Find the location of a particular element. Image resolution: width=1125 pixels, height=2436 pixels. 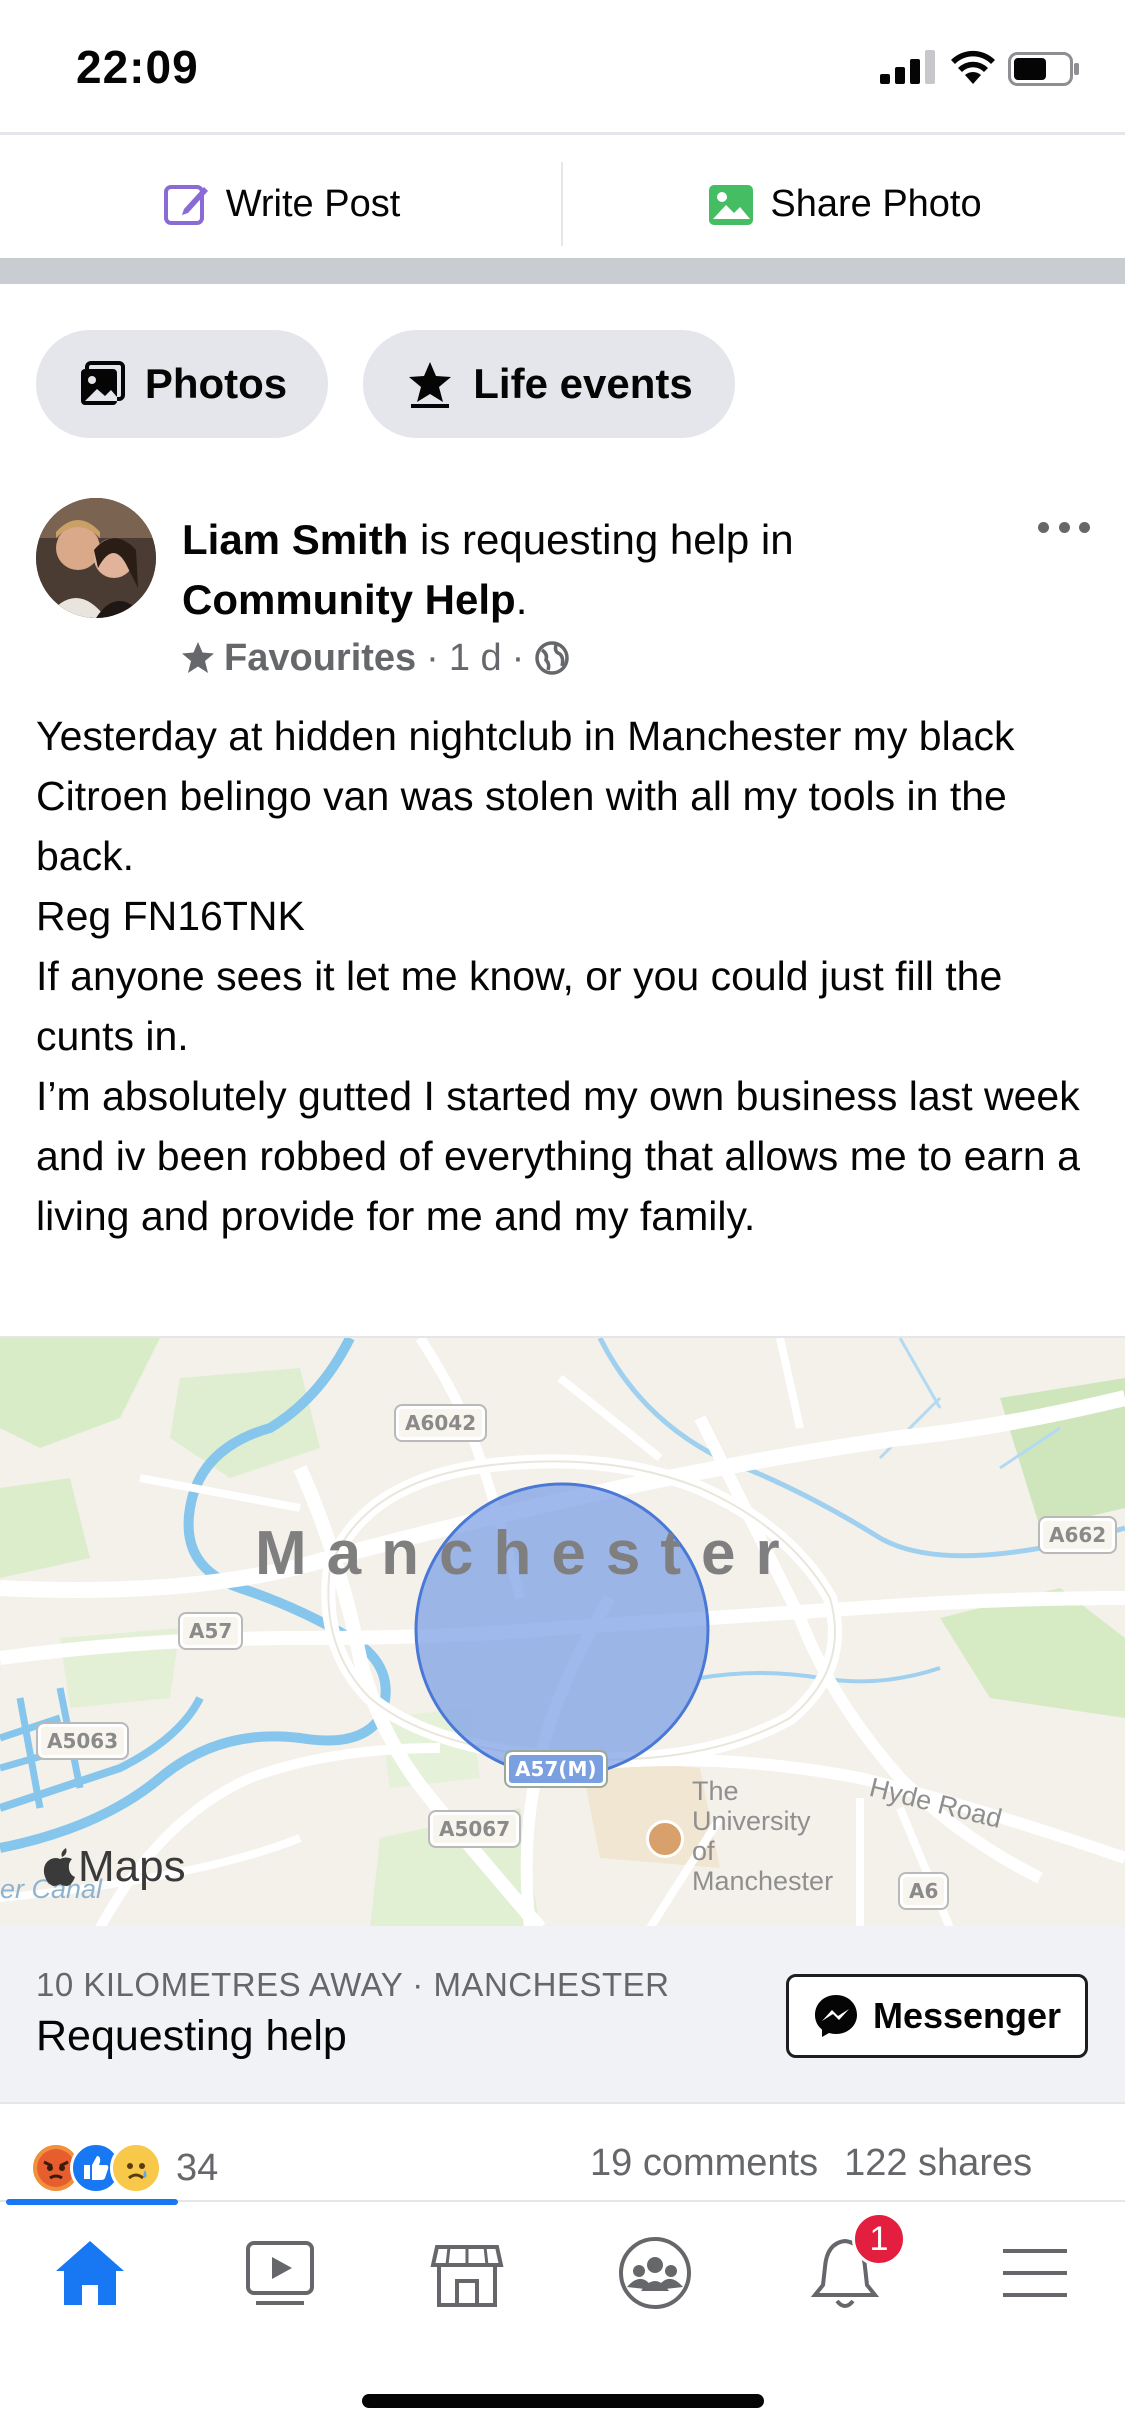

road-label-a662: A662 is located at coordinates (1077, 1535).